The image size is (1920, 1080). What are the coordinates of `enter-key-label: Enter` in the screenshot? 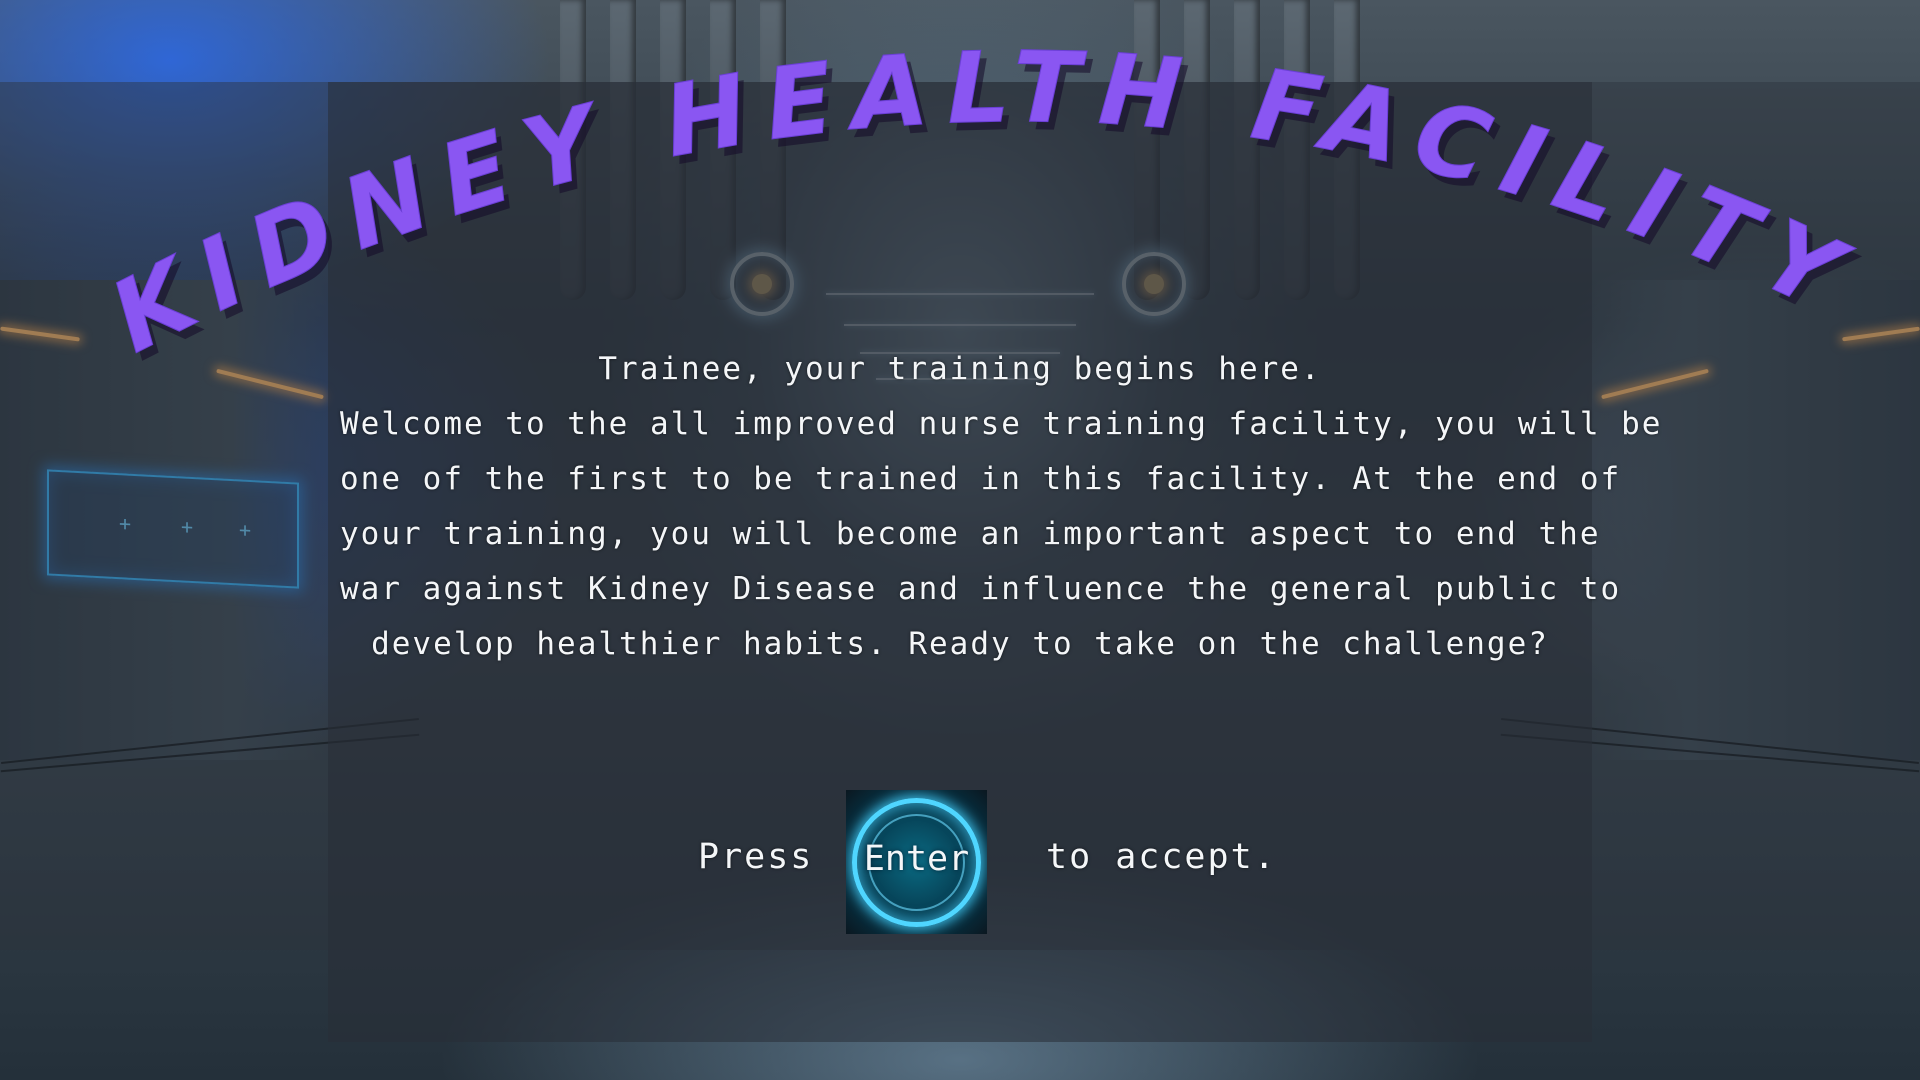 It's located at (916, 859).